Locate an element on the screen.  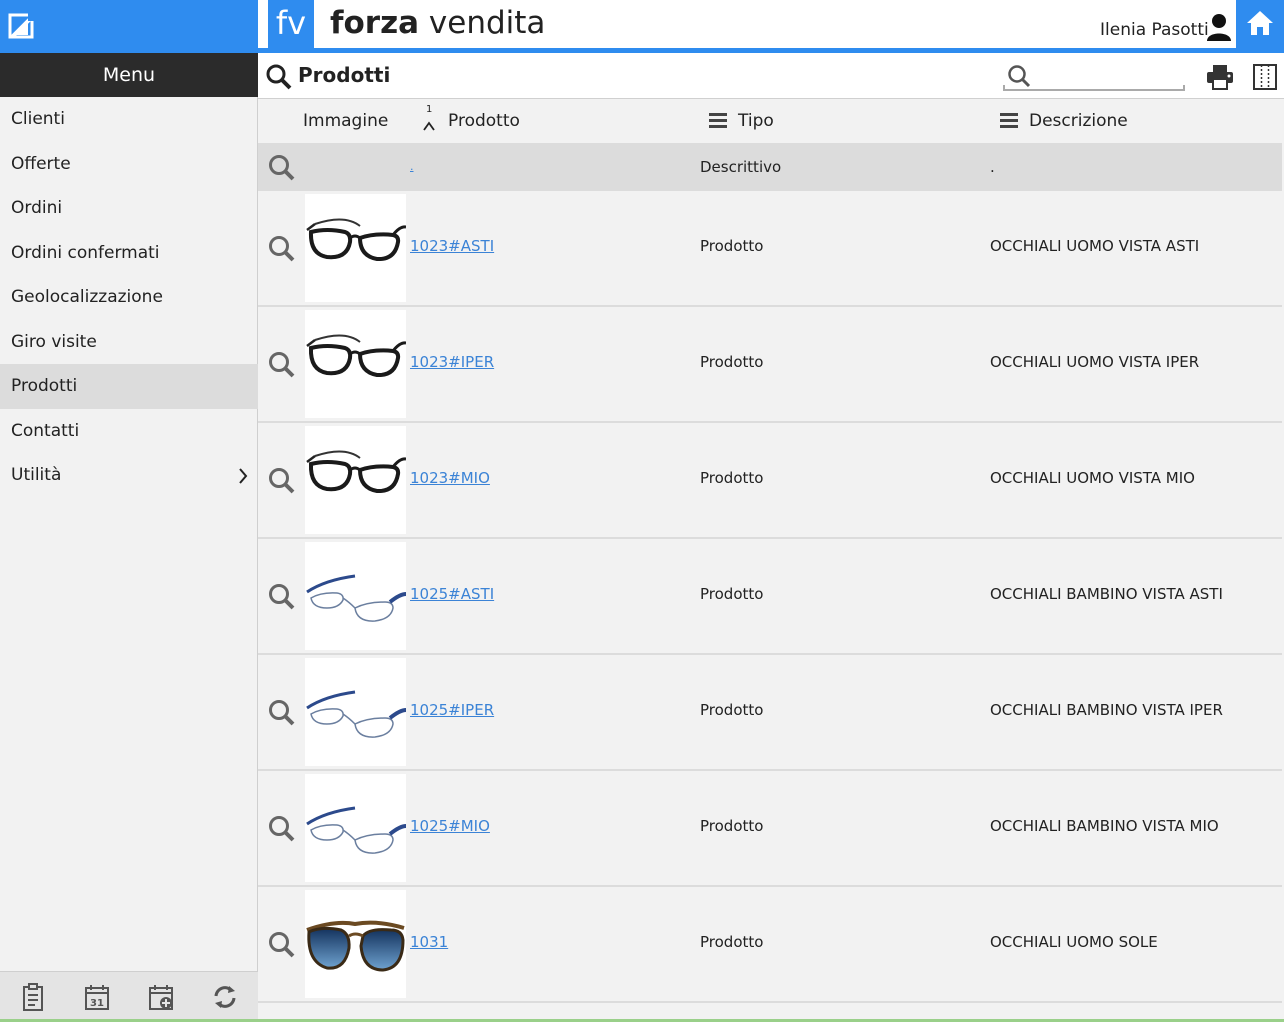
sidebar-item-ordini: Ordini is located at coordinates (129, 208).